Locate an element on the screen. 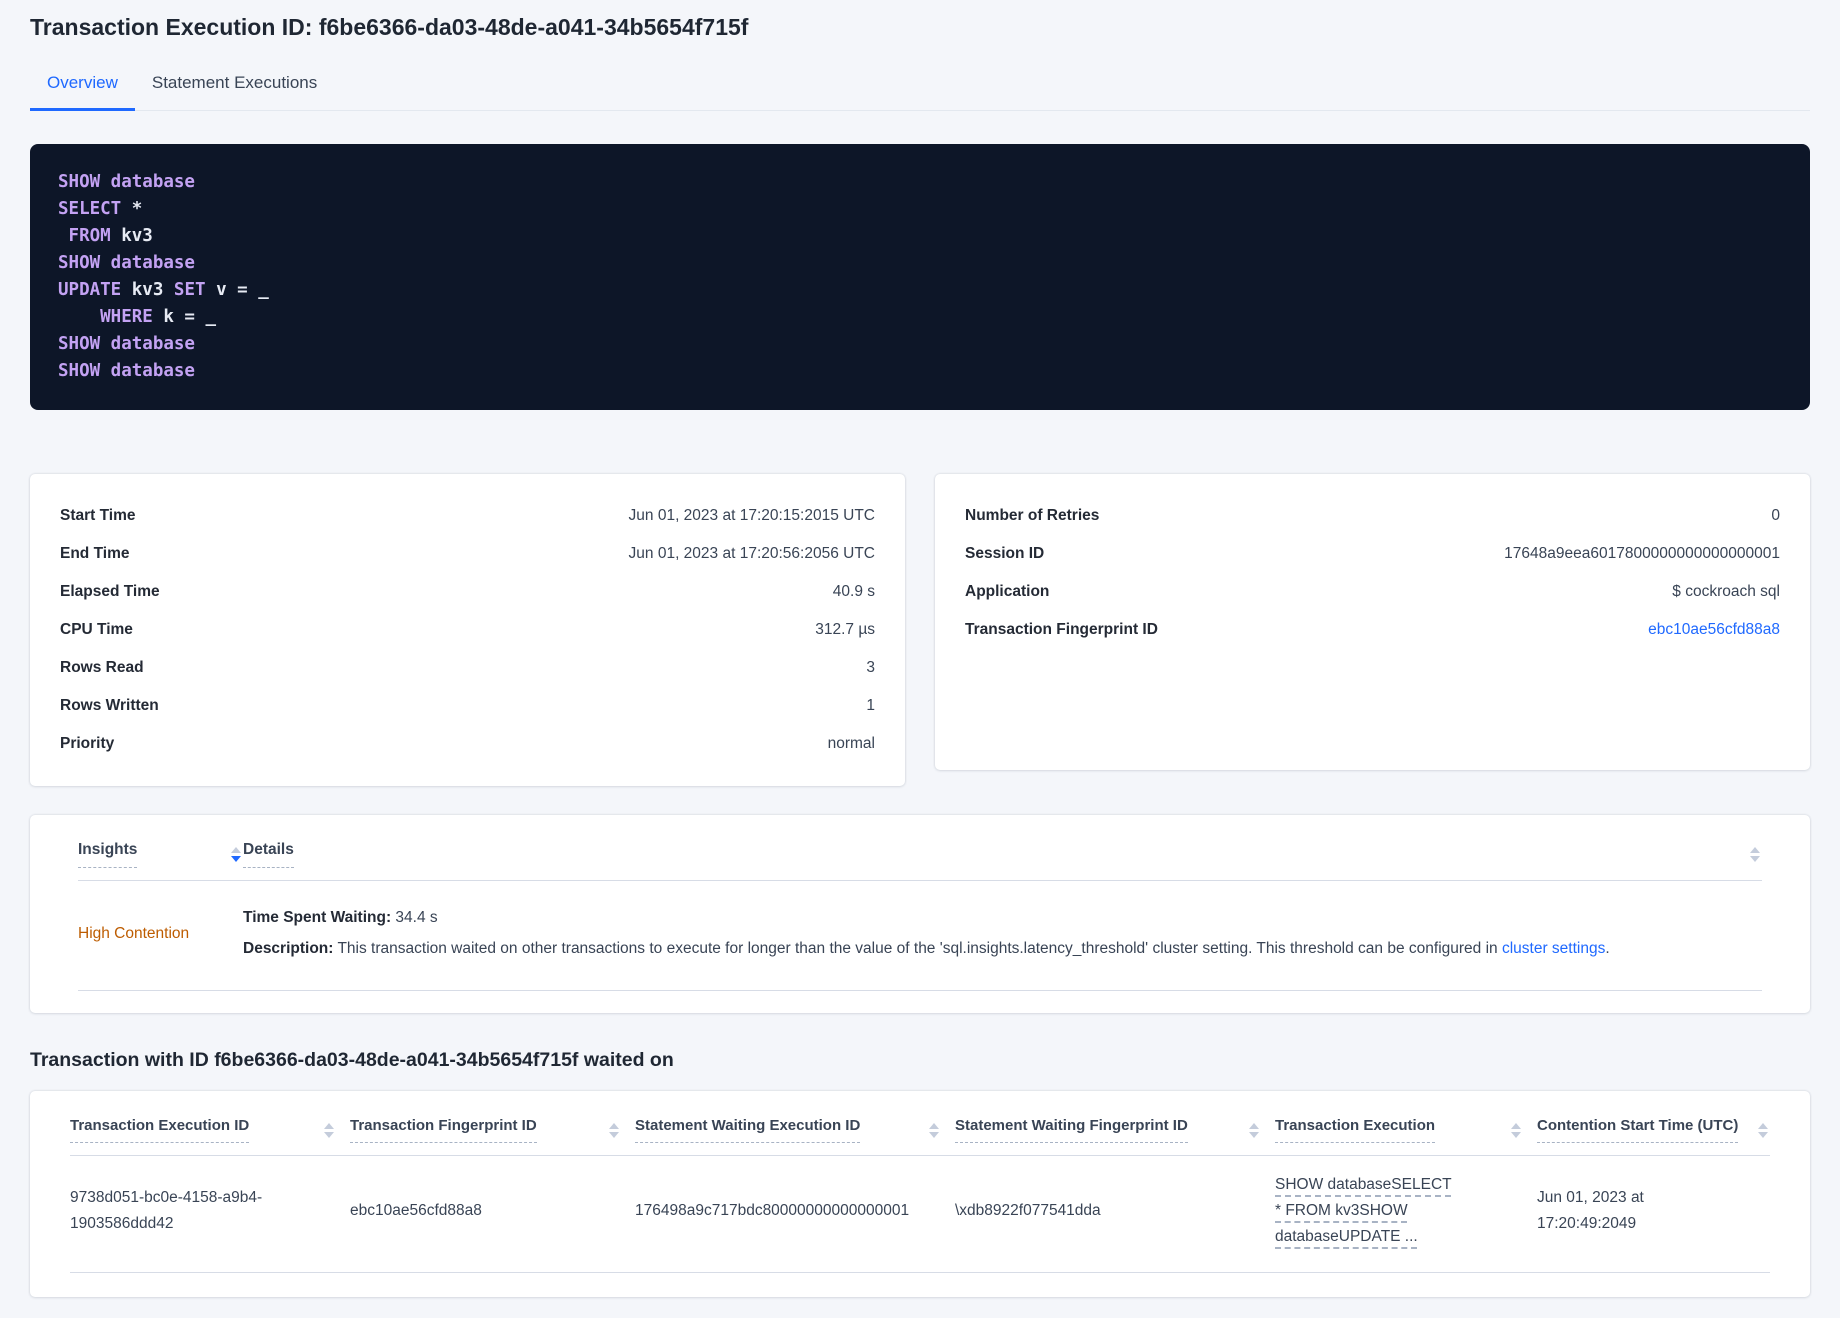  cluster-settings-link: cluster settings is located at coordinates (1553, 948).